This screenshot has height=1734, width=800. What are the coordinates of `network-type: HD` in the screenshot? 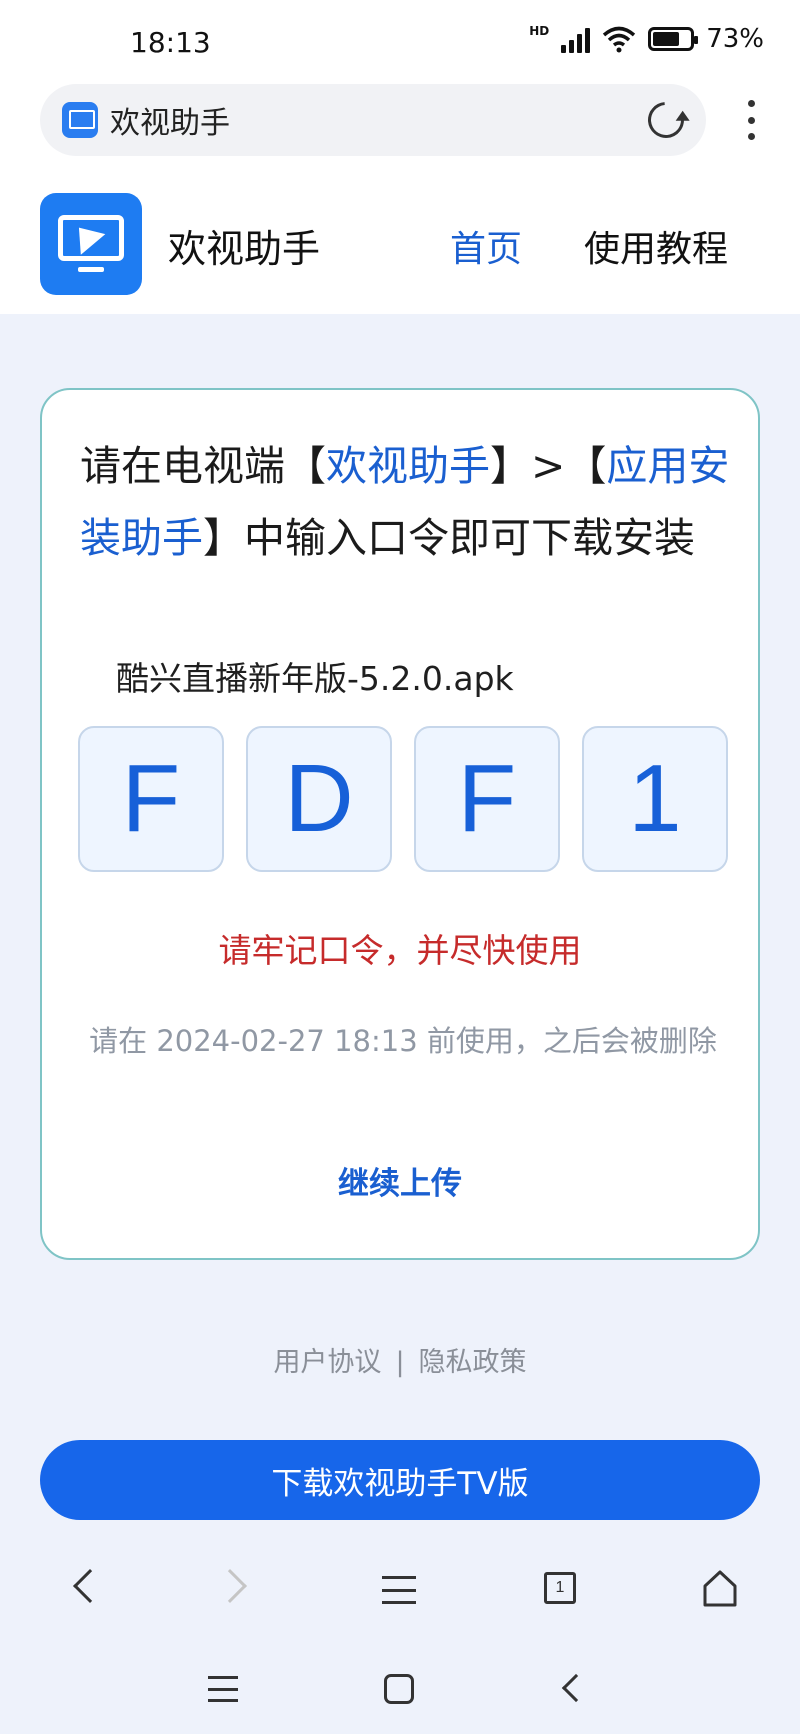 It's located at (539, 31).